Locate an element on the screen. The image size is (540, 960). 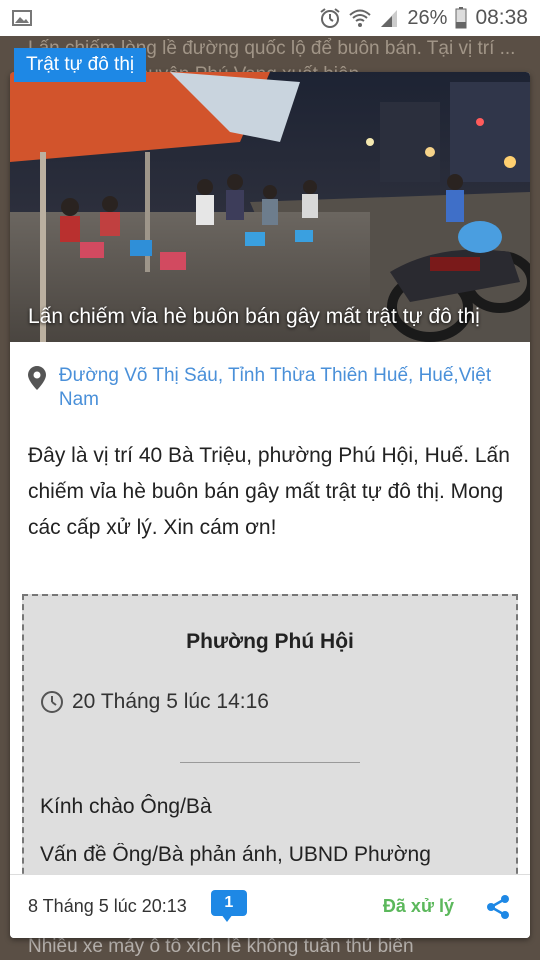
comment-bubble-tail is located at coordinates (226, 917).